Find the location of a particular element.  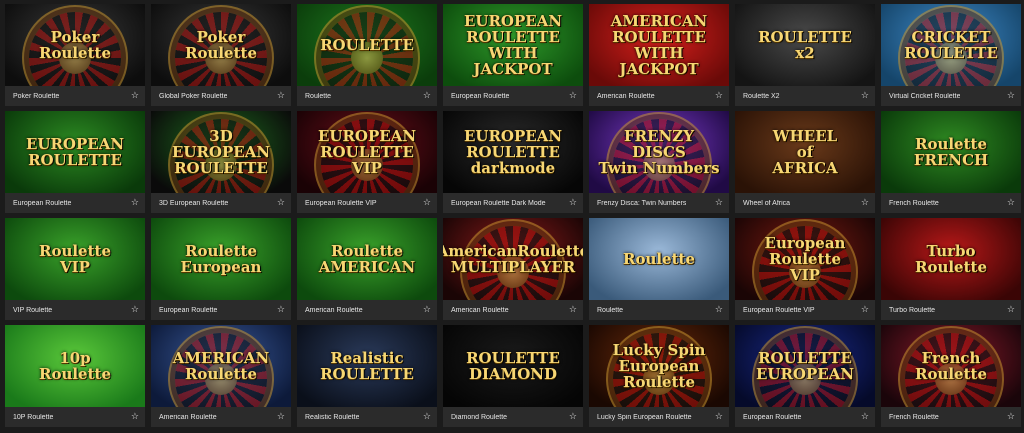

game-tile: Roulette FRENCH French Roulette ☆ is located at coordinates (951, 162).